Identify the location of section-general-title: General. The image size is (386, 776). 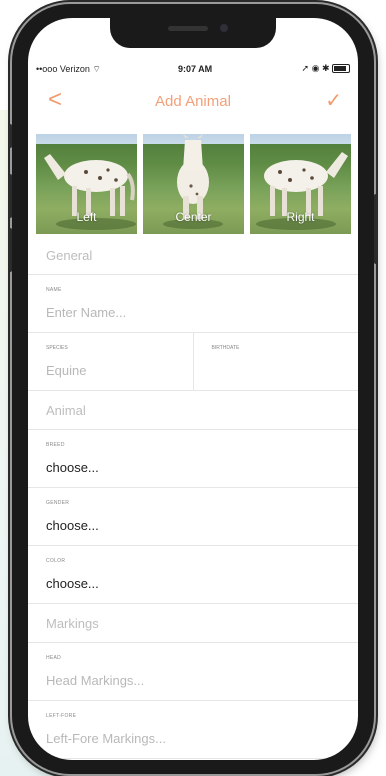
(69, 255).